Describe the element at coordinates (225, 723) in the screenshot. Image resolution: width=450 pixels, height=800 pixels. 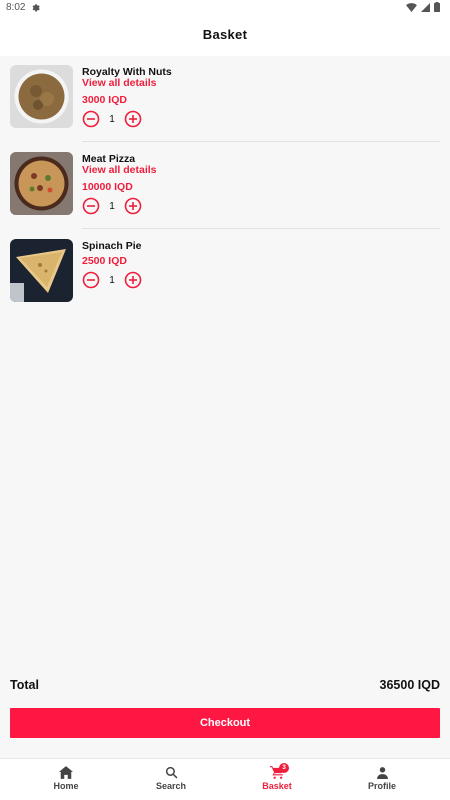
I see `checkout-button: Checkout` at that location.